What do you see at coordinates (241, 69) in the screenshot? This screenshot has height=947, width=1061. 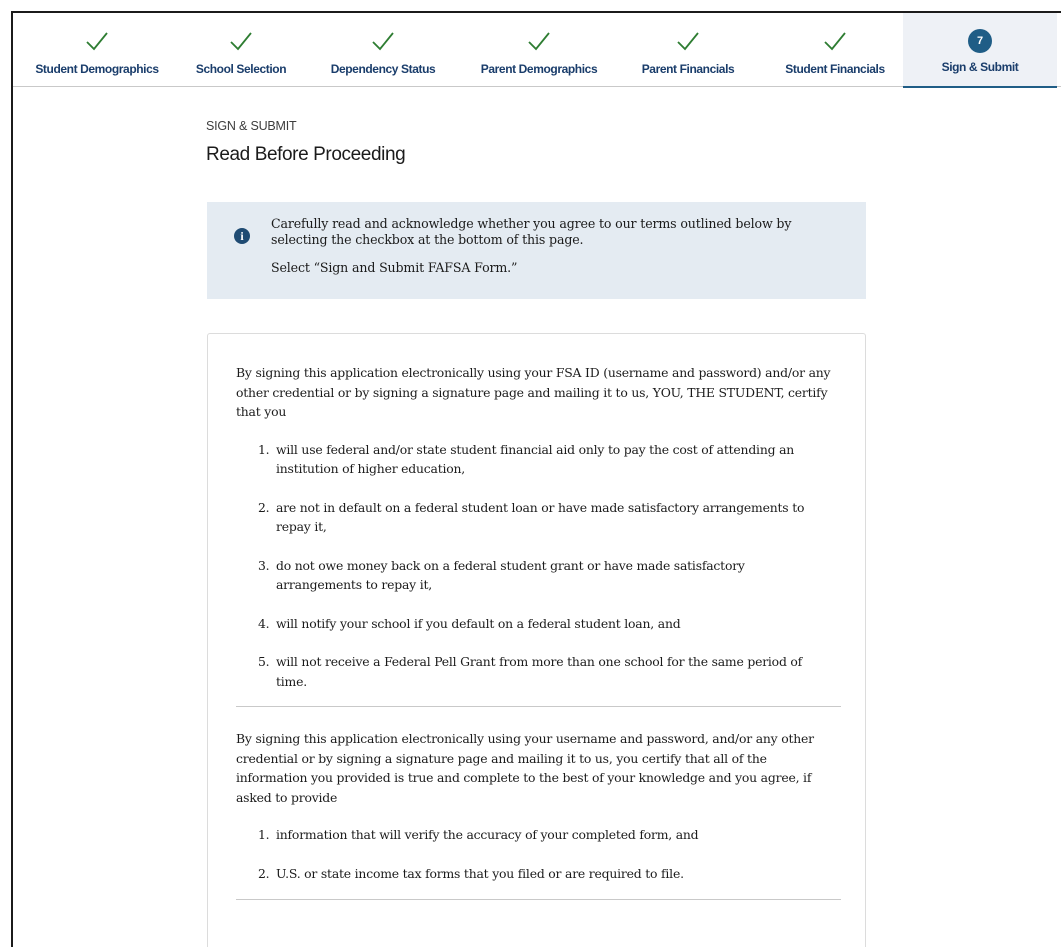 I see `step-label: School Selection` at bounding box center [241, 69].